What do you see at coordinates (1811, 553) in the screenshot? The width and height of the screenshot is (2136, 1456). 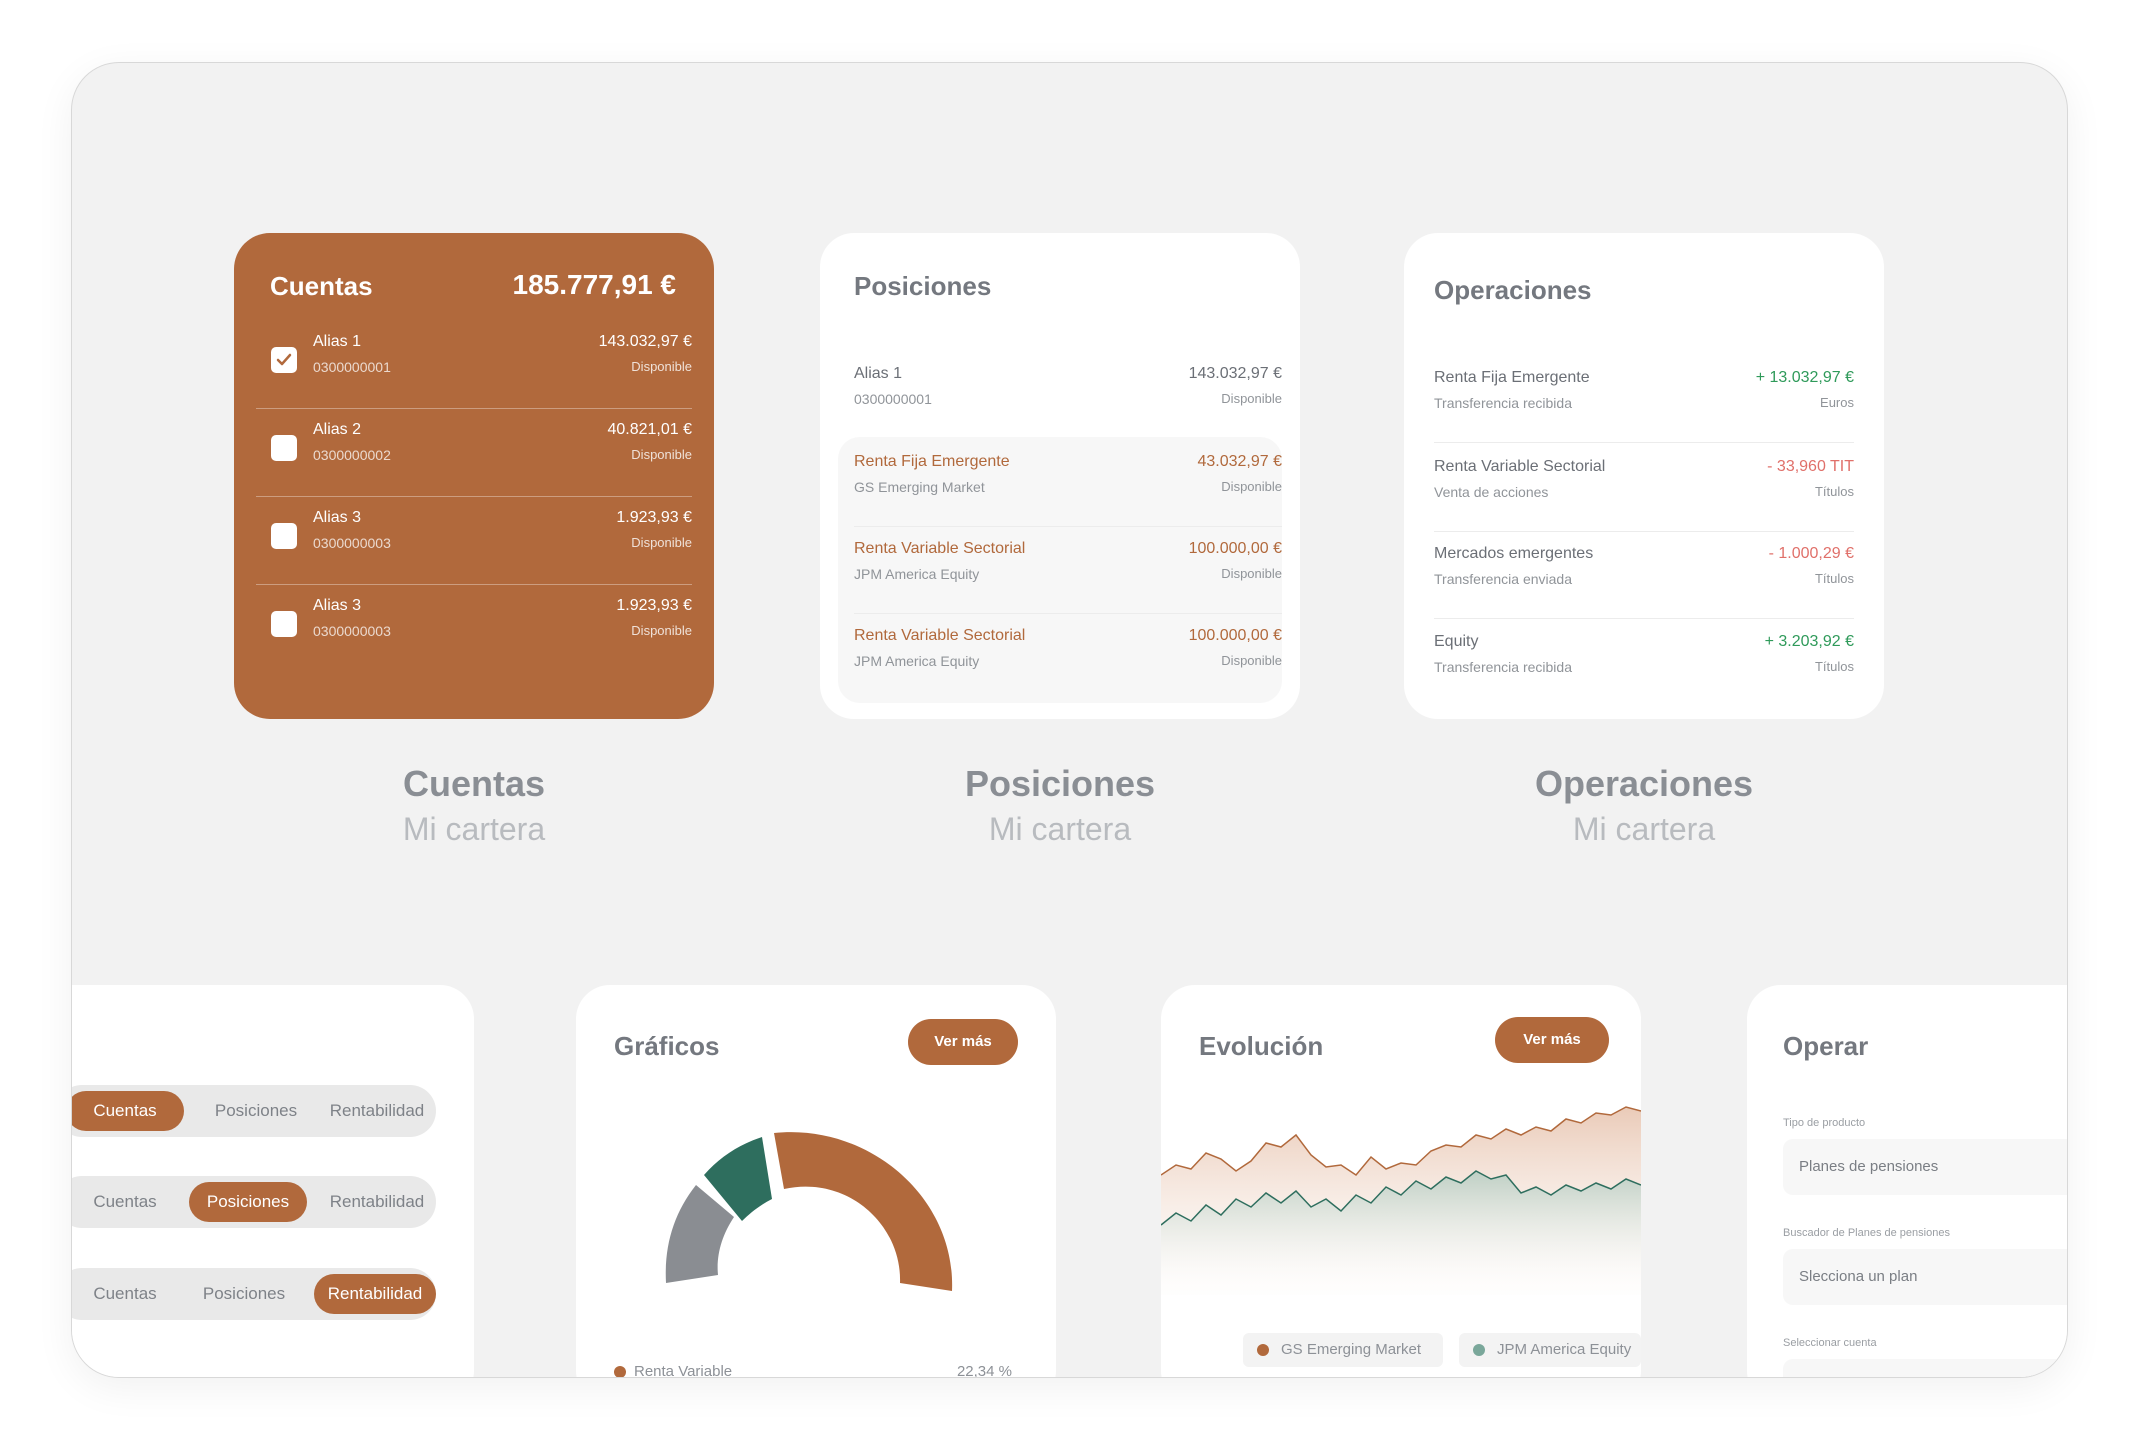 I see `operation-amount: - 1.000,29 €` at bounding box center [1811, 553].